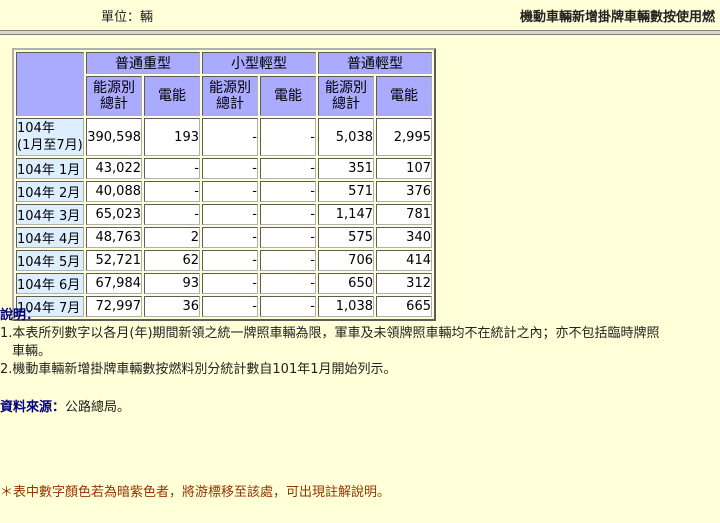 This screenshot has width=720, height=523. I want to click on table-row: 104年 6月 67,984 93- -650 312, so click(224, 283).